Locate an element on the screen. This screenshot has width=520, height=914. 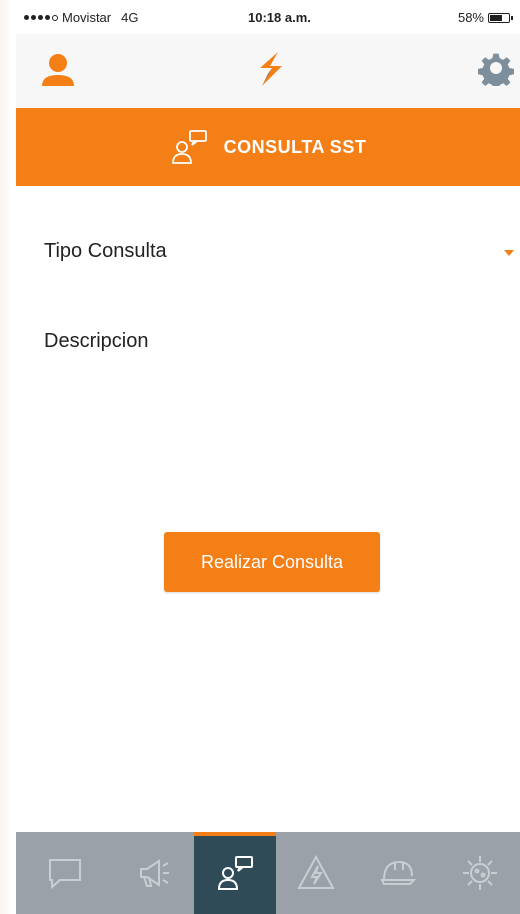
battery-icon is located at coordinates (500, 17).